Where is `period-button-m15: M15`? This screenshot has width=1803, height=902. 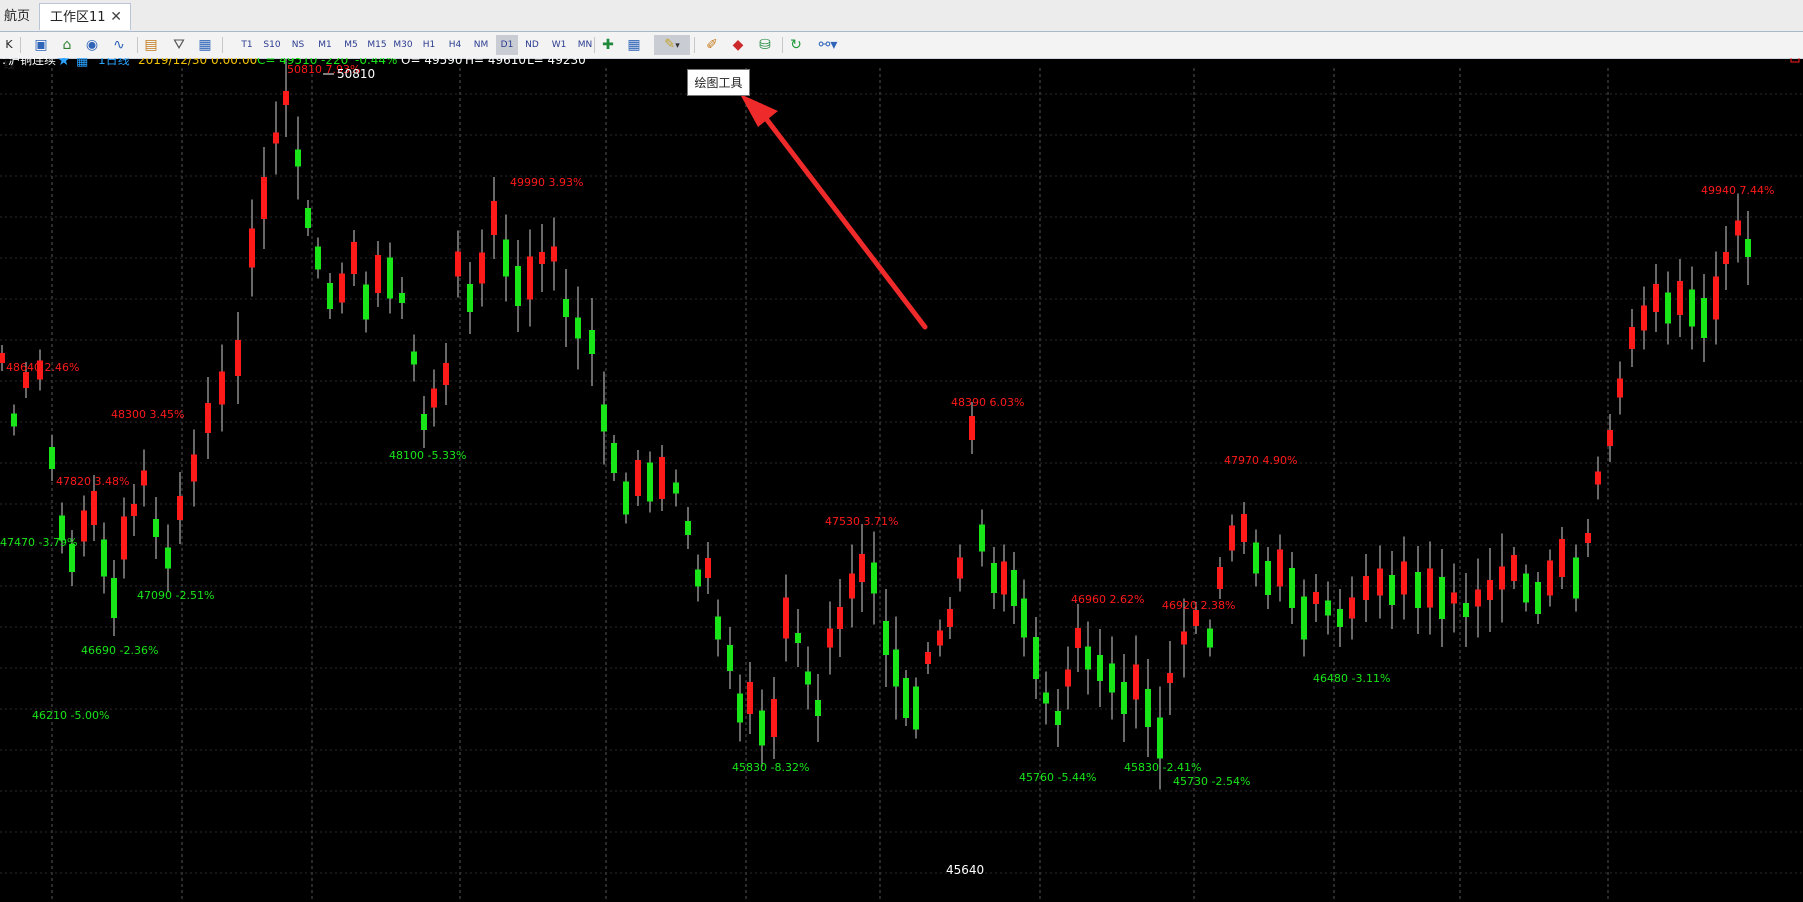 period-button-m15: M15 is located at coordinates (377, 45).